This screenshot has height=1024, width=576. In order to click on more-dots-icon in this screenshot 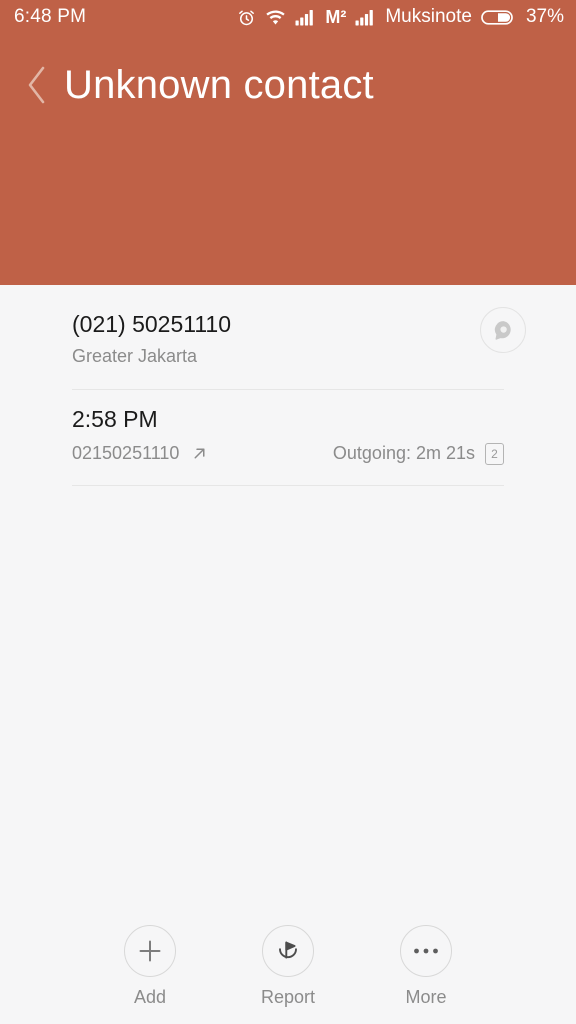, I will do `click(426, 951)`.